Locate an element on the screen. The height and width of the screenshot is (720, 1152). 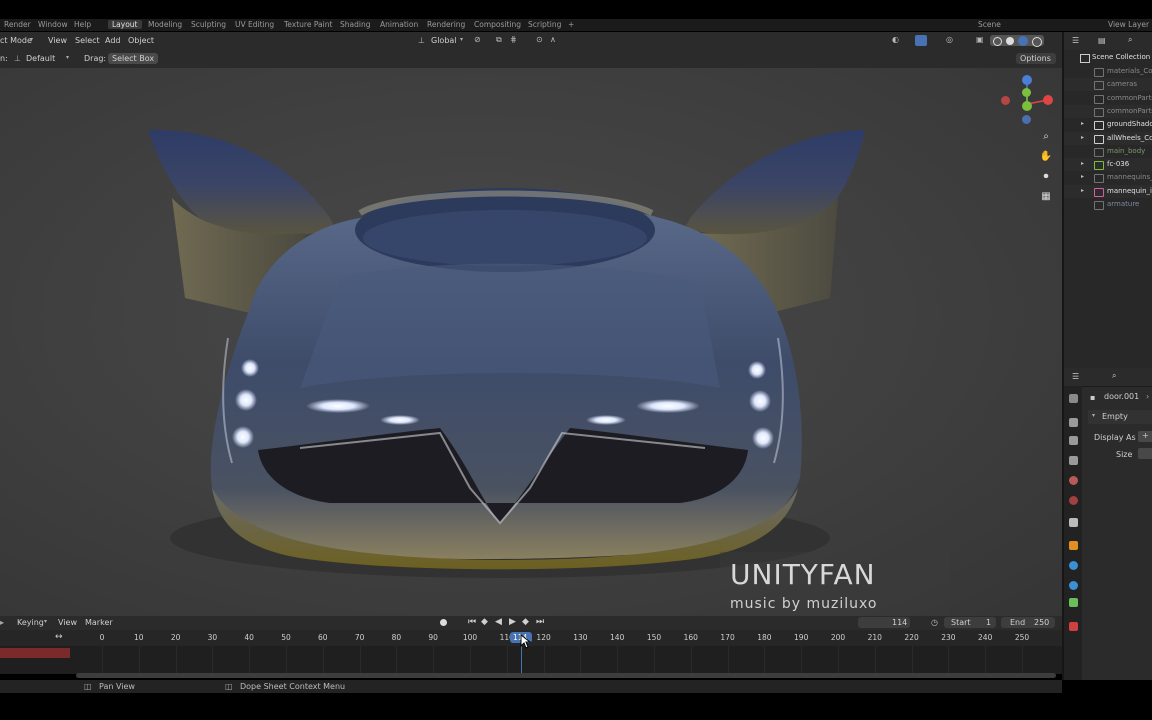
camera-view-icon: ⏺ is located at coordinates (1046, 177).